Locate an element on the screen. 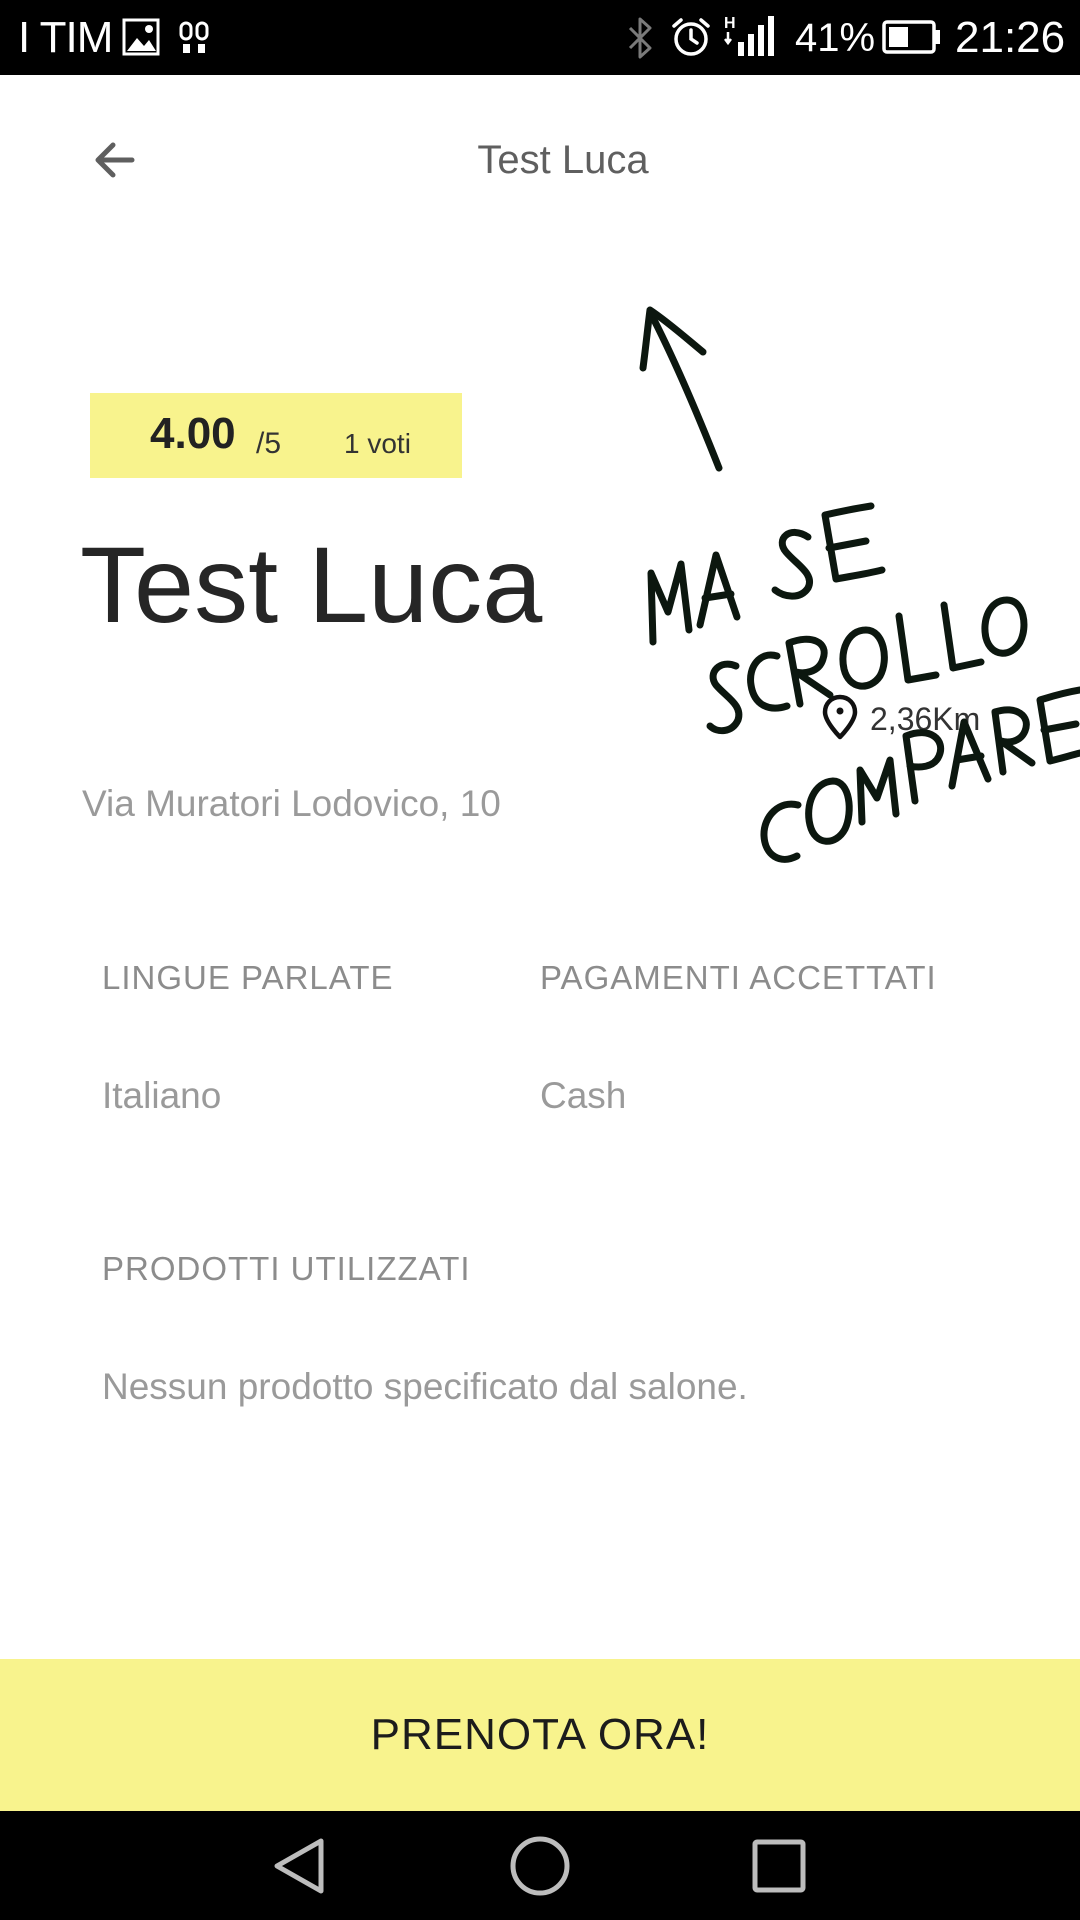 The width and height of the screenshot is (1080, 1920). signal-icon: H is located at coordinates (749, 35).